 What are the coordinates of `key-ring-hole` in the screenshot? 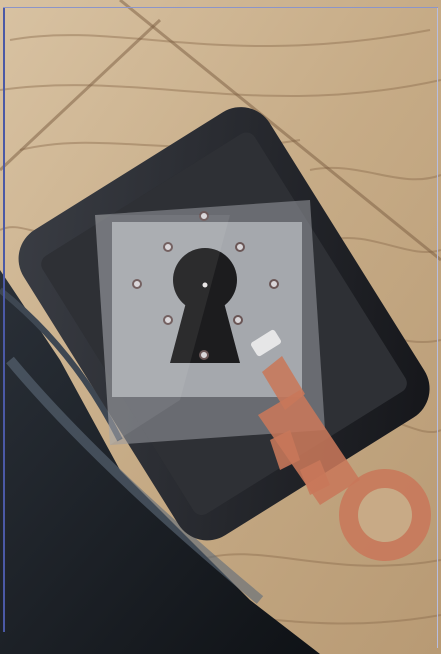 It's located at (385, 515).